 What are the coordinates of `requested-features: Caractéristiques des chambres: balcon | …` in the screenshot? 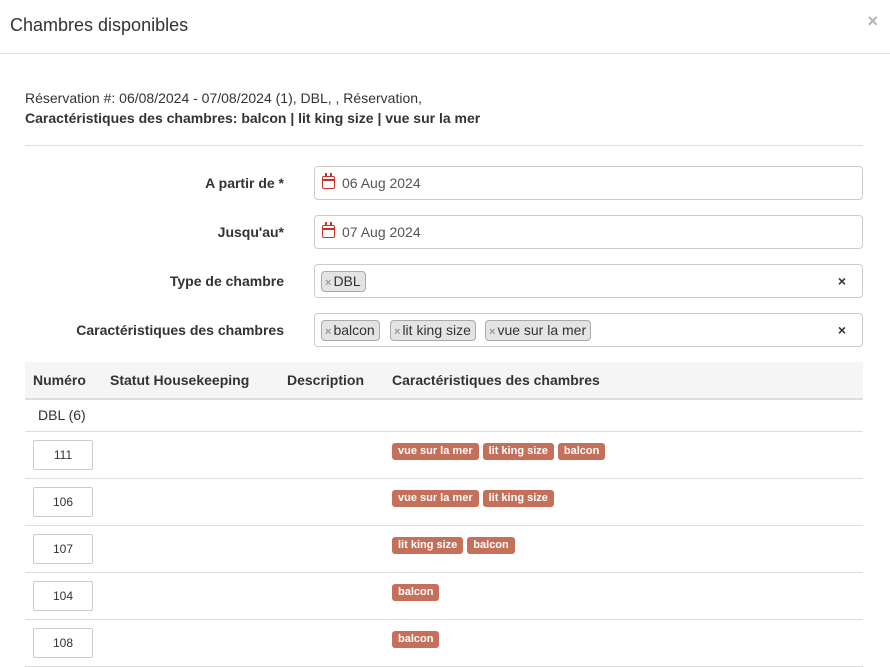 It's located at (253, 118).